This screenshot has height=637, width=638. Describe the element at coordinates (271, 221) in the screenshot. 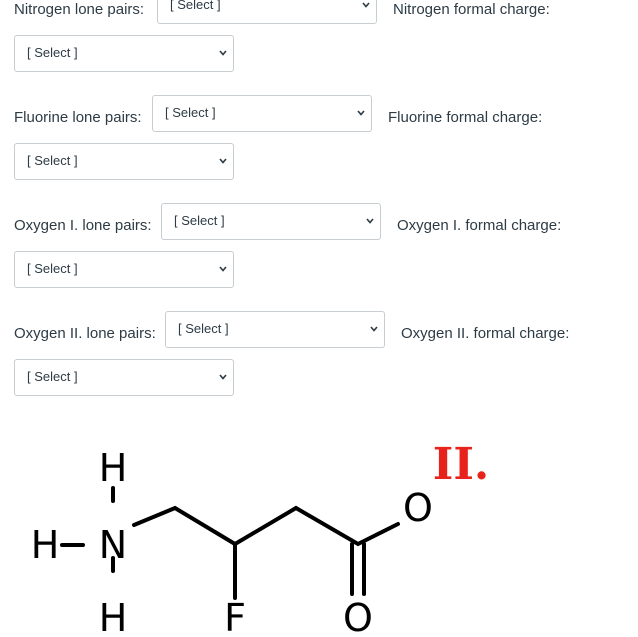

I see `oxygen-1-lone-pairs-select: [ Select ]` at that location.